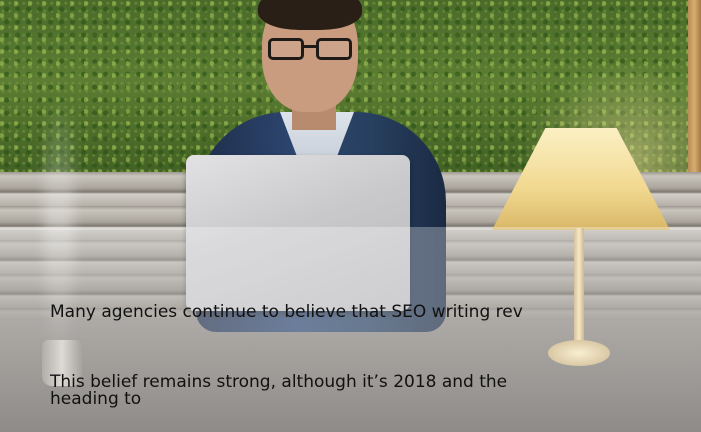 This screenshot has height=432, width=701. Describe the element at coordinates (310, 15) in the screenshot. I see `person-hair` at that location.